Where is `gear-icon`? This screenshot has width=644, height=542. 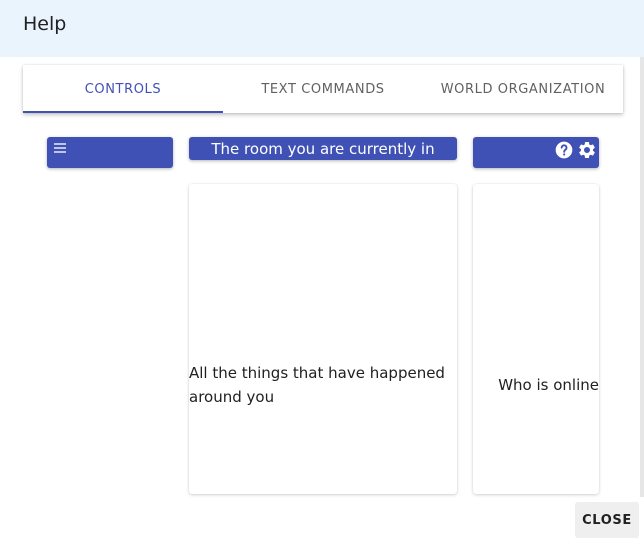
gear-icon is located at coordinates (587, 149).